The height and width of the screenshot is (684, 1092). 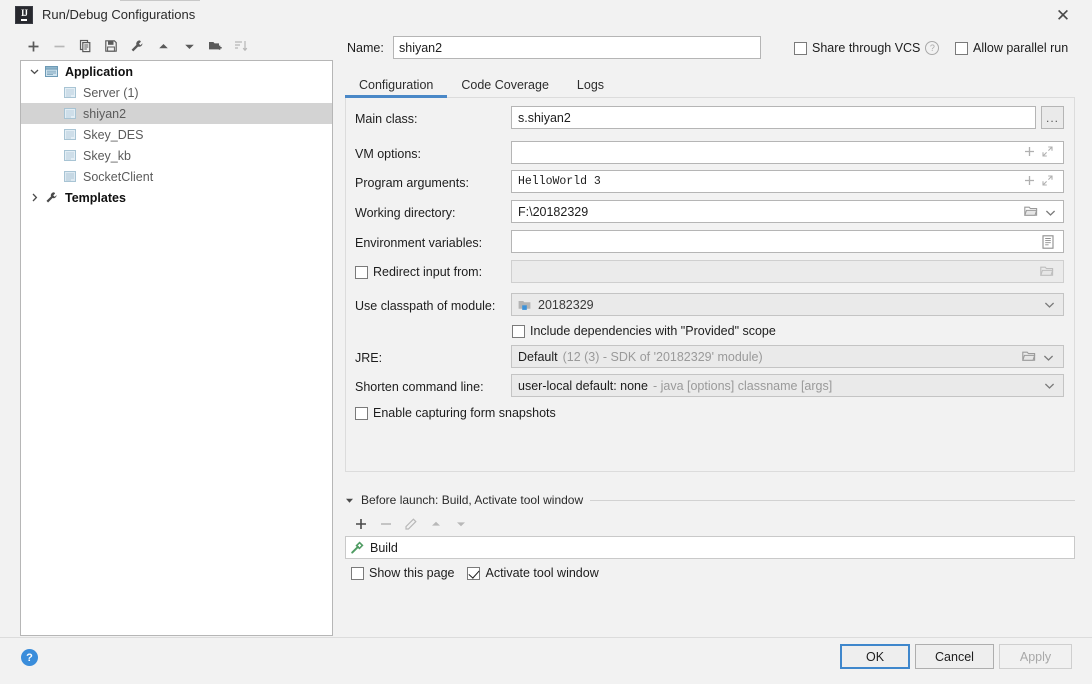 I want to click on footer-divider, so click(x=546, y=637).